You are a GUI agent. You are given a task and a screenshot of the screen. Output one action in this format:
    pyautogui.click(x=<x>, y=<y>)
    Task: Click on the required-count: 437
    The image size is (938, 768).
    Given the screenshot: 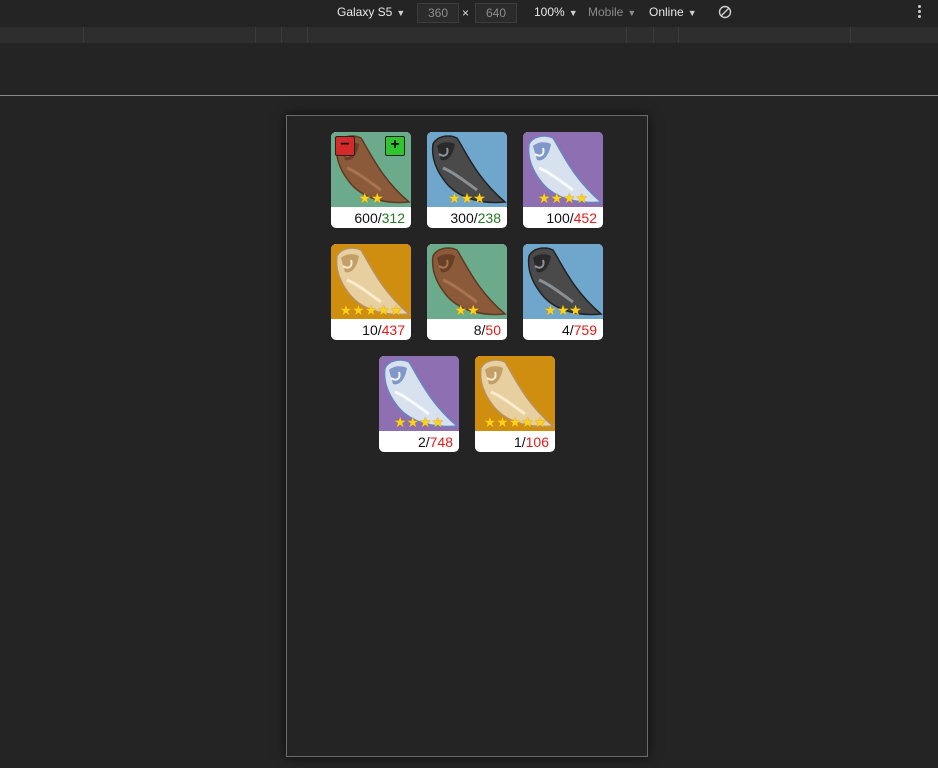 What is the action you would take?
    pyautogui.click(x=393, y=330)
    